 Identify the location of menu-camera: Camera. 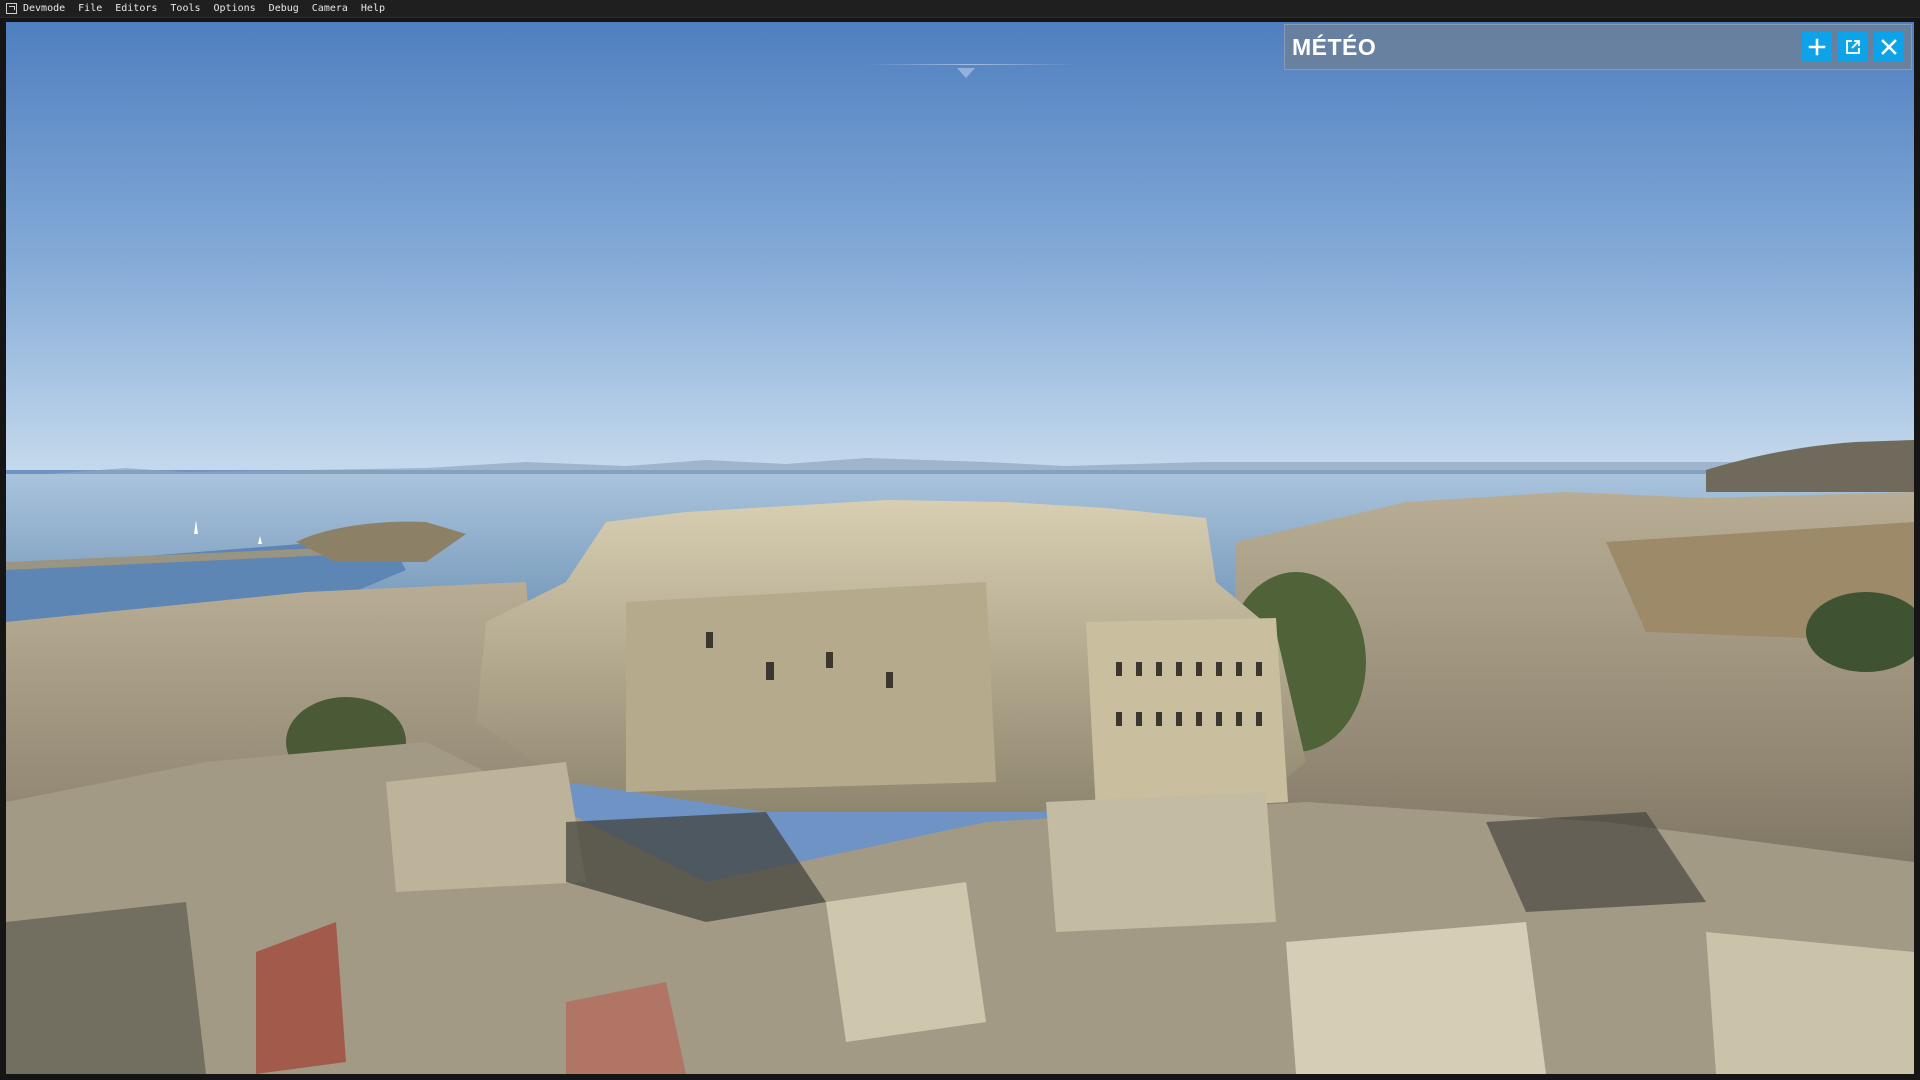
(330, 9).